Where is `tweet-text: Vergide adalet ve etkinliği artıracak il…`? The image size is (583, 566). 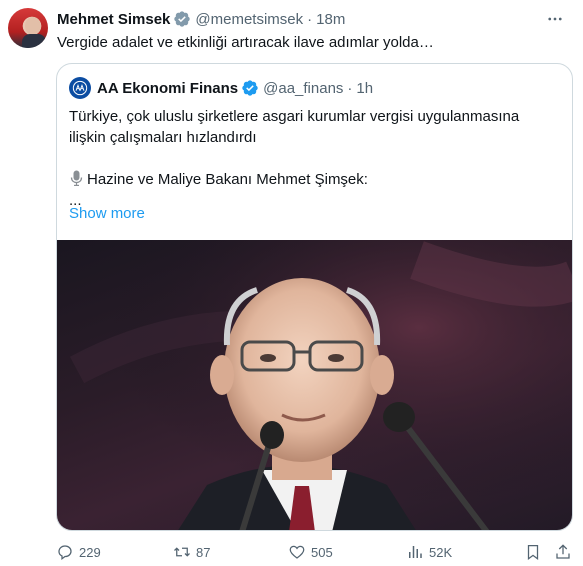
tweet-text: Vergide adalet ve etkinliği artıracak il… is located at coordinates (245, 42).